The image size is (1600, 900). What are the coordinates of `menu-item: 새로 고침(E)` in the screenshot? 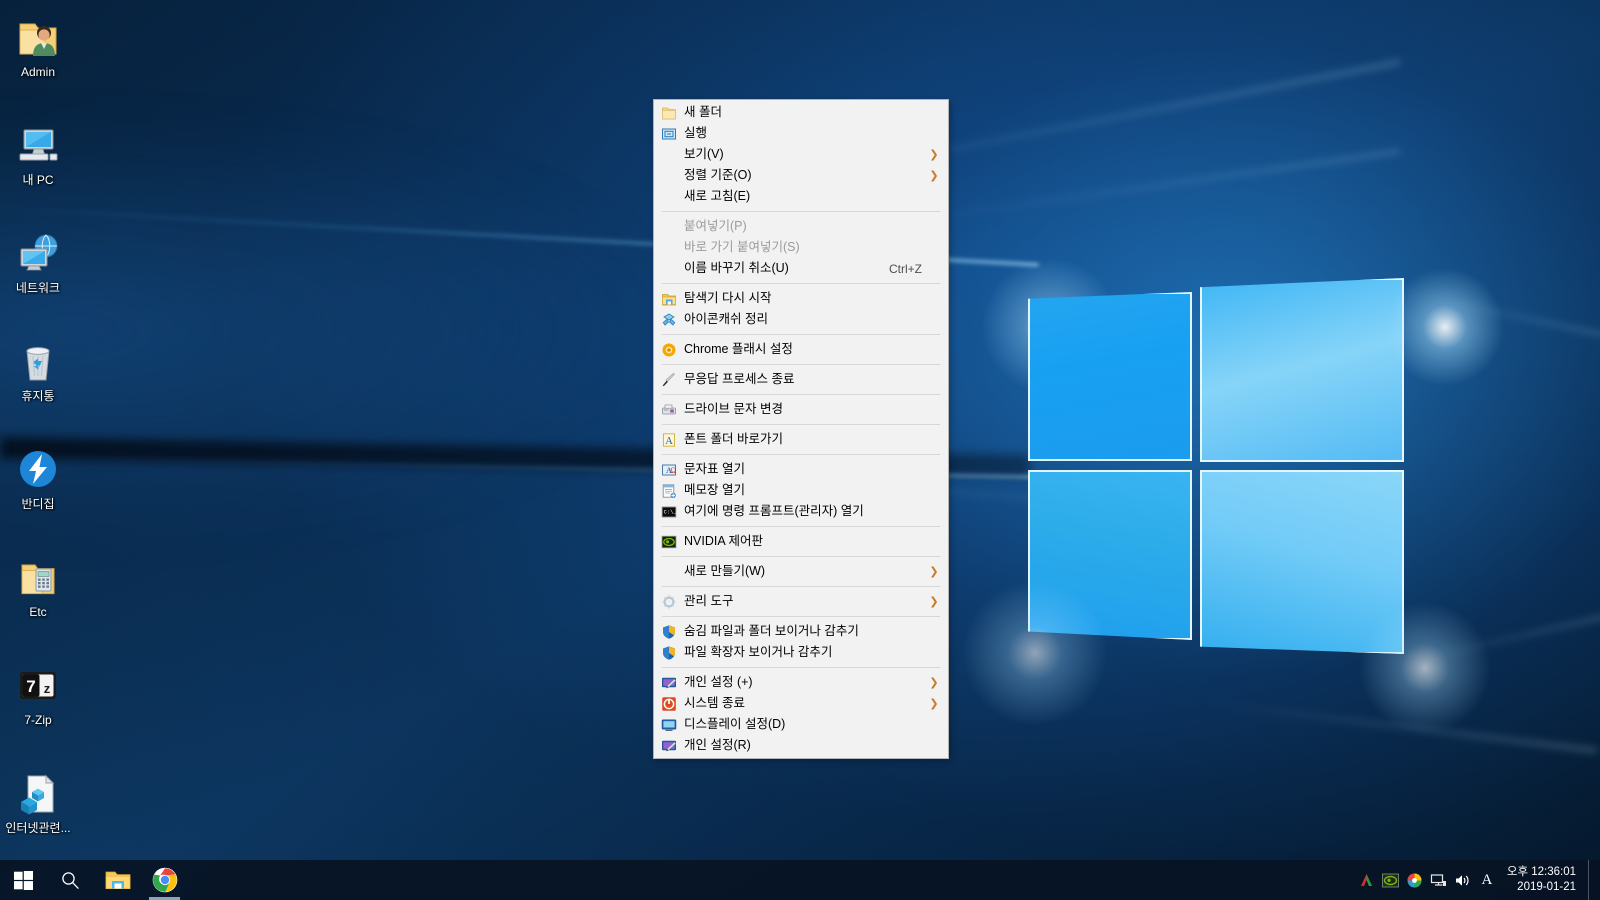 It's located at (801, 196).